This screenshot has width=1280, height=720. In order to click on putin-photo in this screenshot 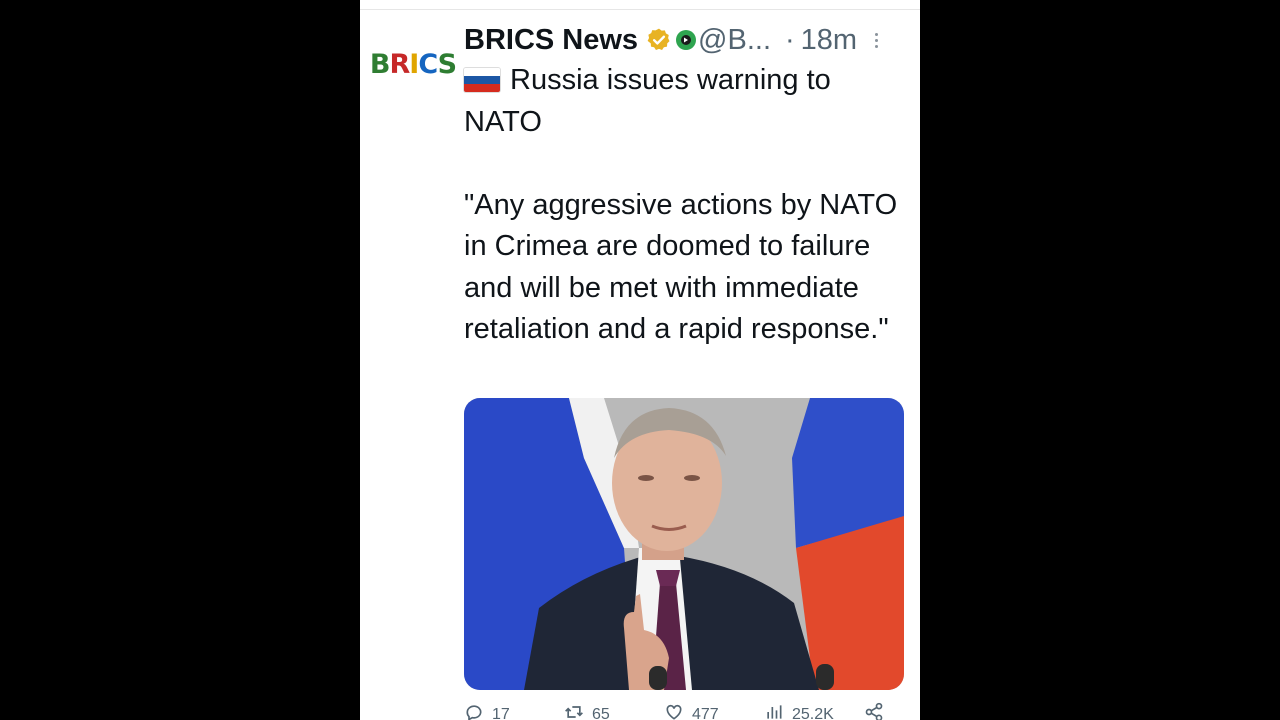, I will do `click(684, 544)`.